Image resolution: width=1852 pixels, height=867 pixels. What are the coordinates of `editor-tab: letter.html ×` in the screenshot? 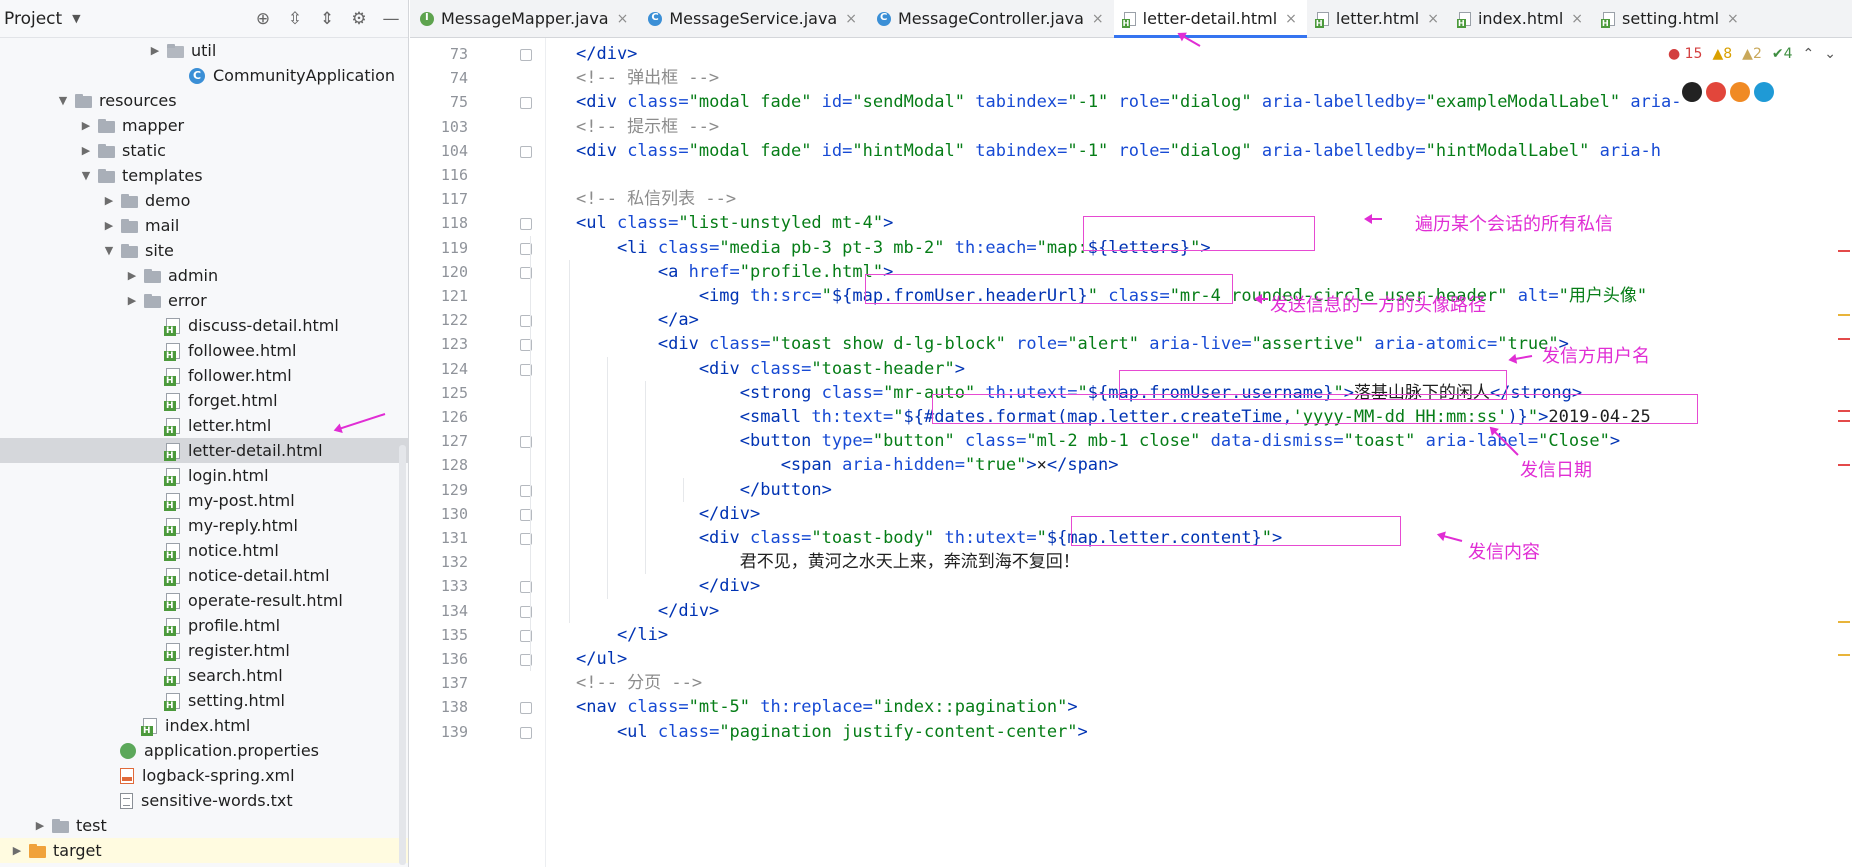 It's located at (1378, 18).